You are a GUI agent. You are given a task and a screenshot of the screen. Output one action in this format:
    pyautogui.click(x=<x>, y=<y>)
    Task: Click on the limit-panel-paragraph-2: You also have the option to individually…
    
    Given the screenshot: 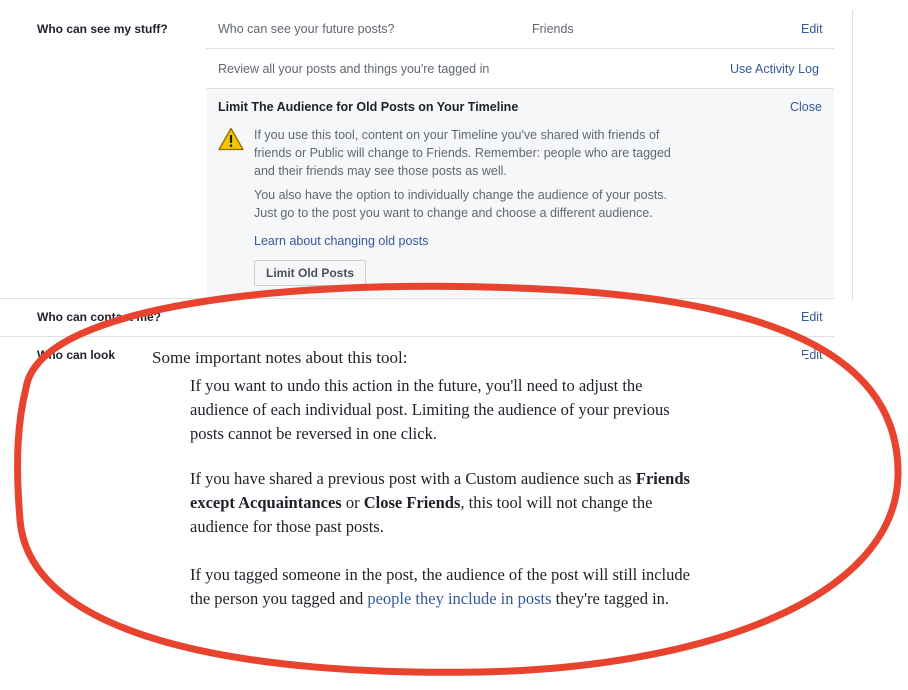 What is the action you would take?
    pyautogui.click(x=461, y=204)
    